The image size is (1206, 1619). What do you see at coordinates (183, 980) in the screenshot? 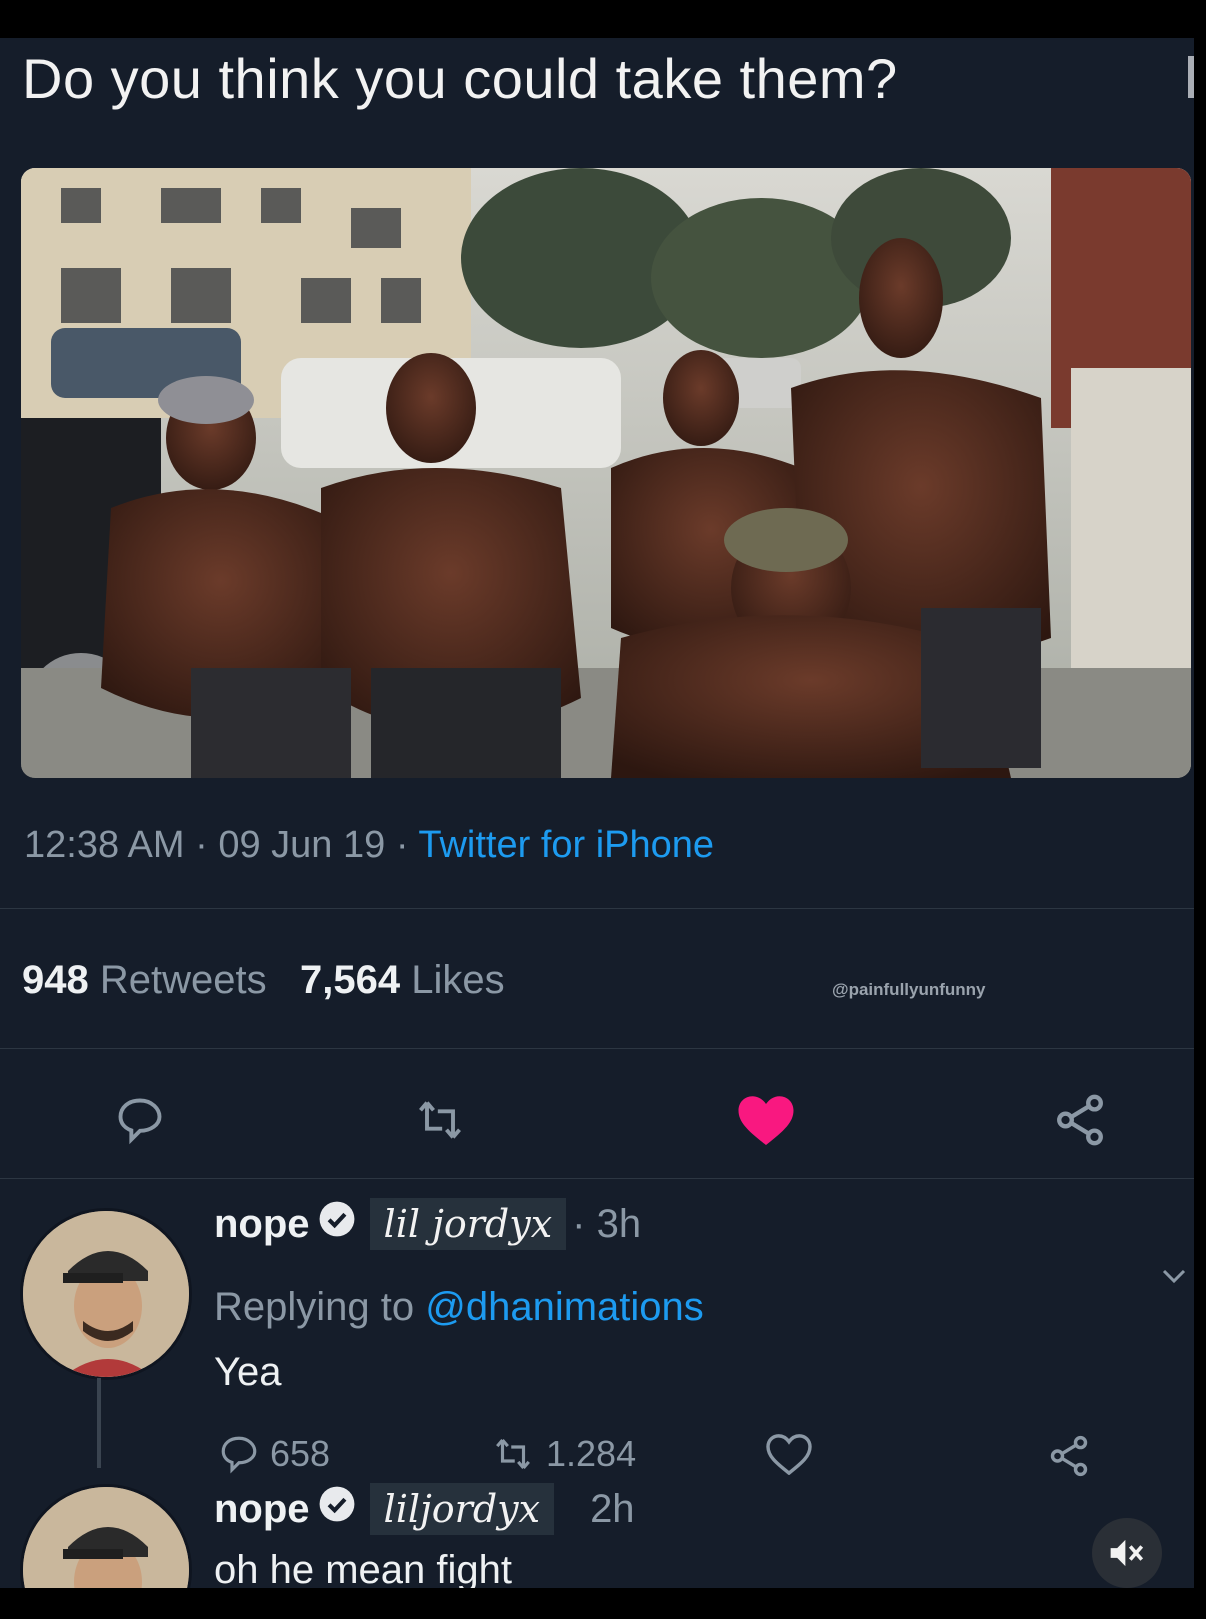
I see `retweets-label: Retweets` at bounding box center [183, 980].